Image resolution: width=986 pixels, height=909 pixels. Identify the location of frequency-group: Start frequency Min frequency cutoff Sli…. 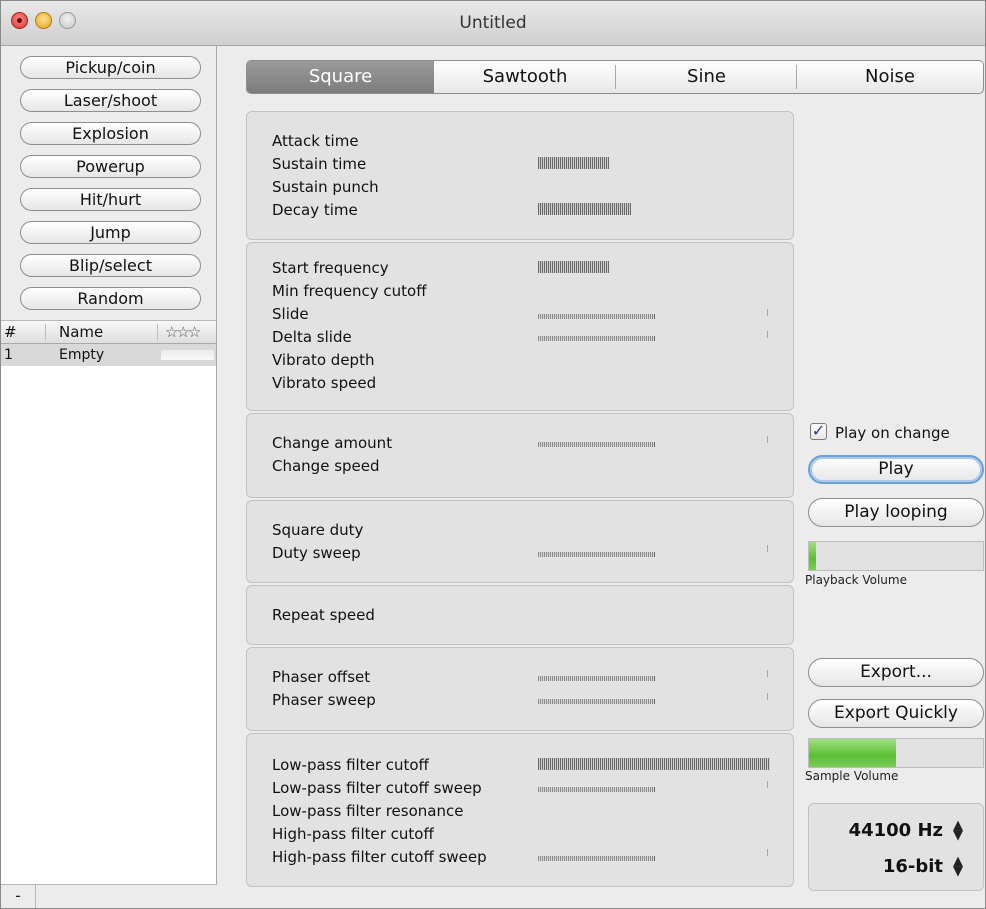
(520, 326).